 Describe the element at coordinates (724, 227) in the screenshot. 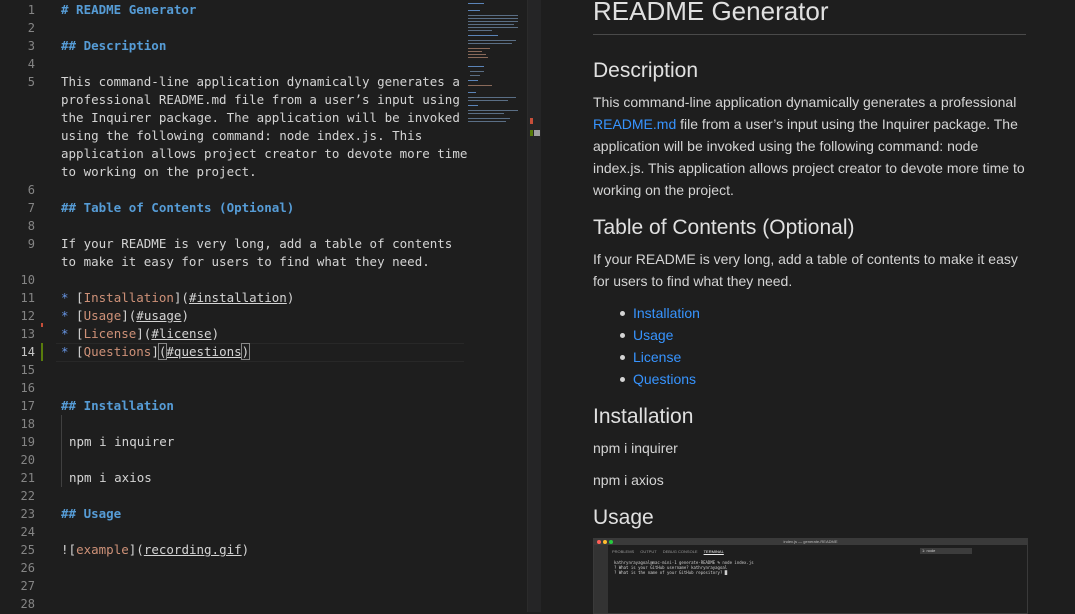

I see `preview-toc-heading: Table of Contents (Optional)` at that location.